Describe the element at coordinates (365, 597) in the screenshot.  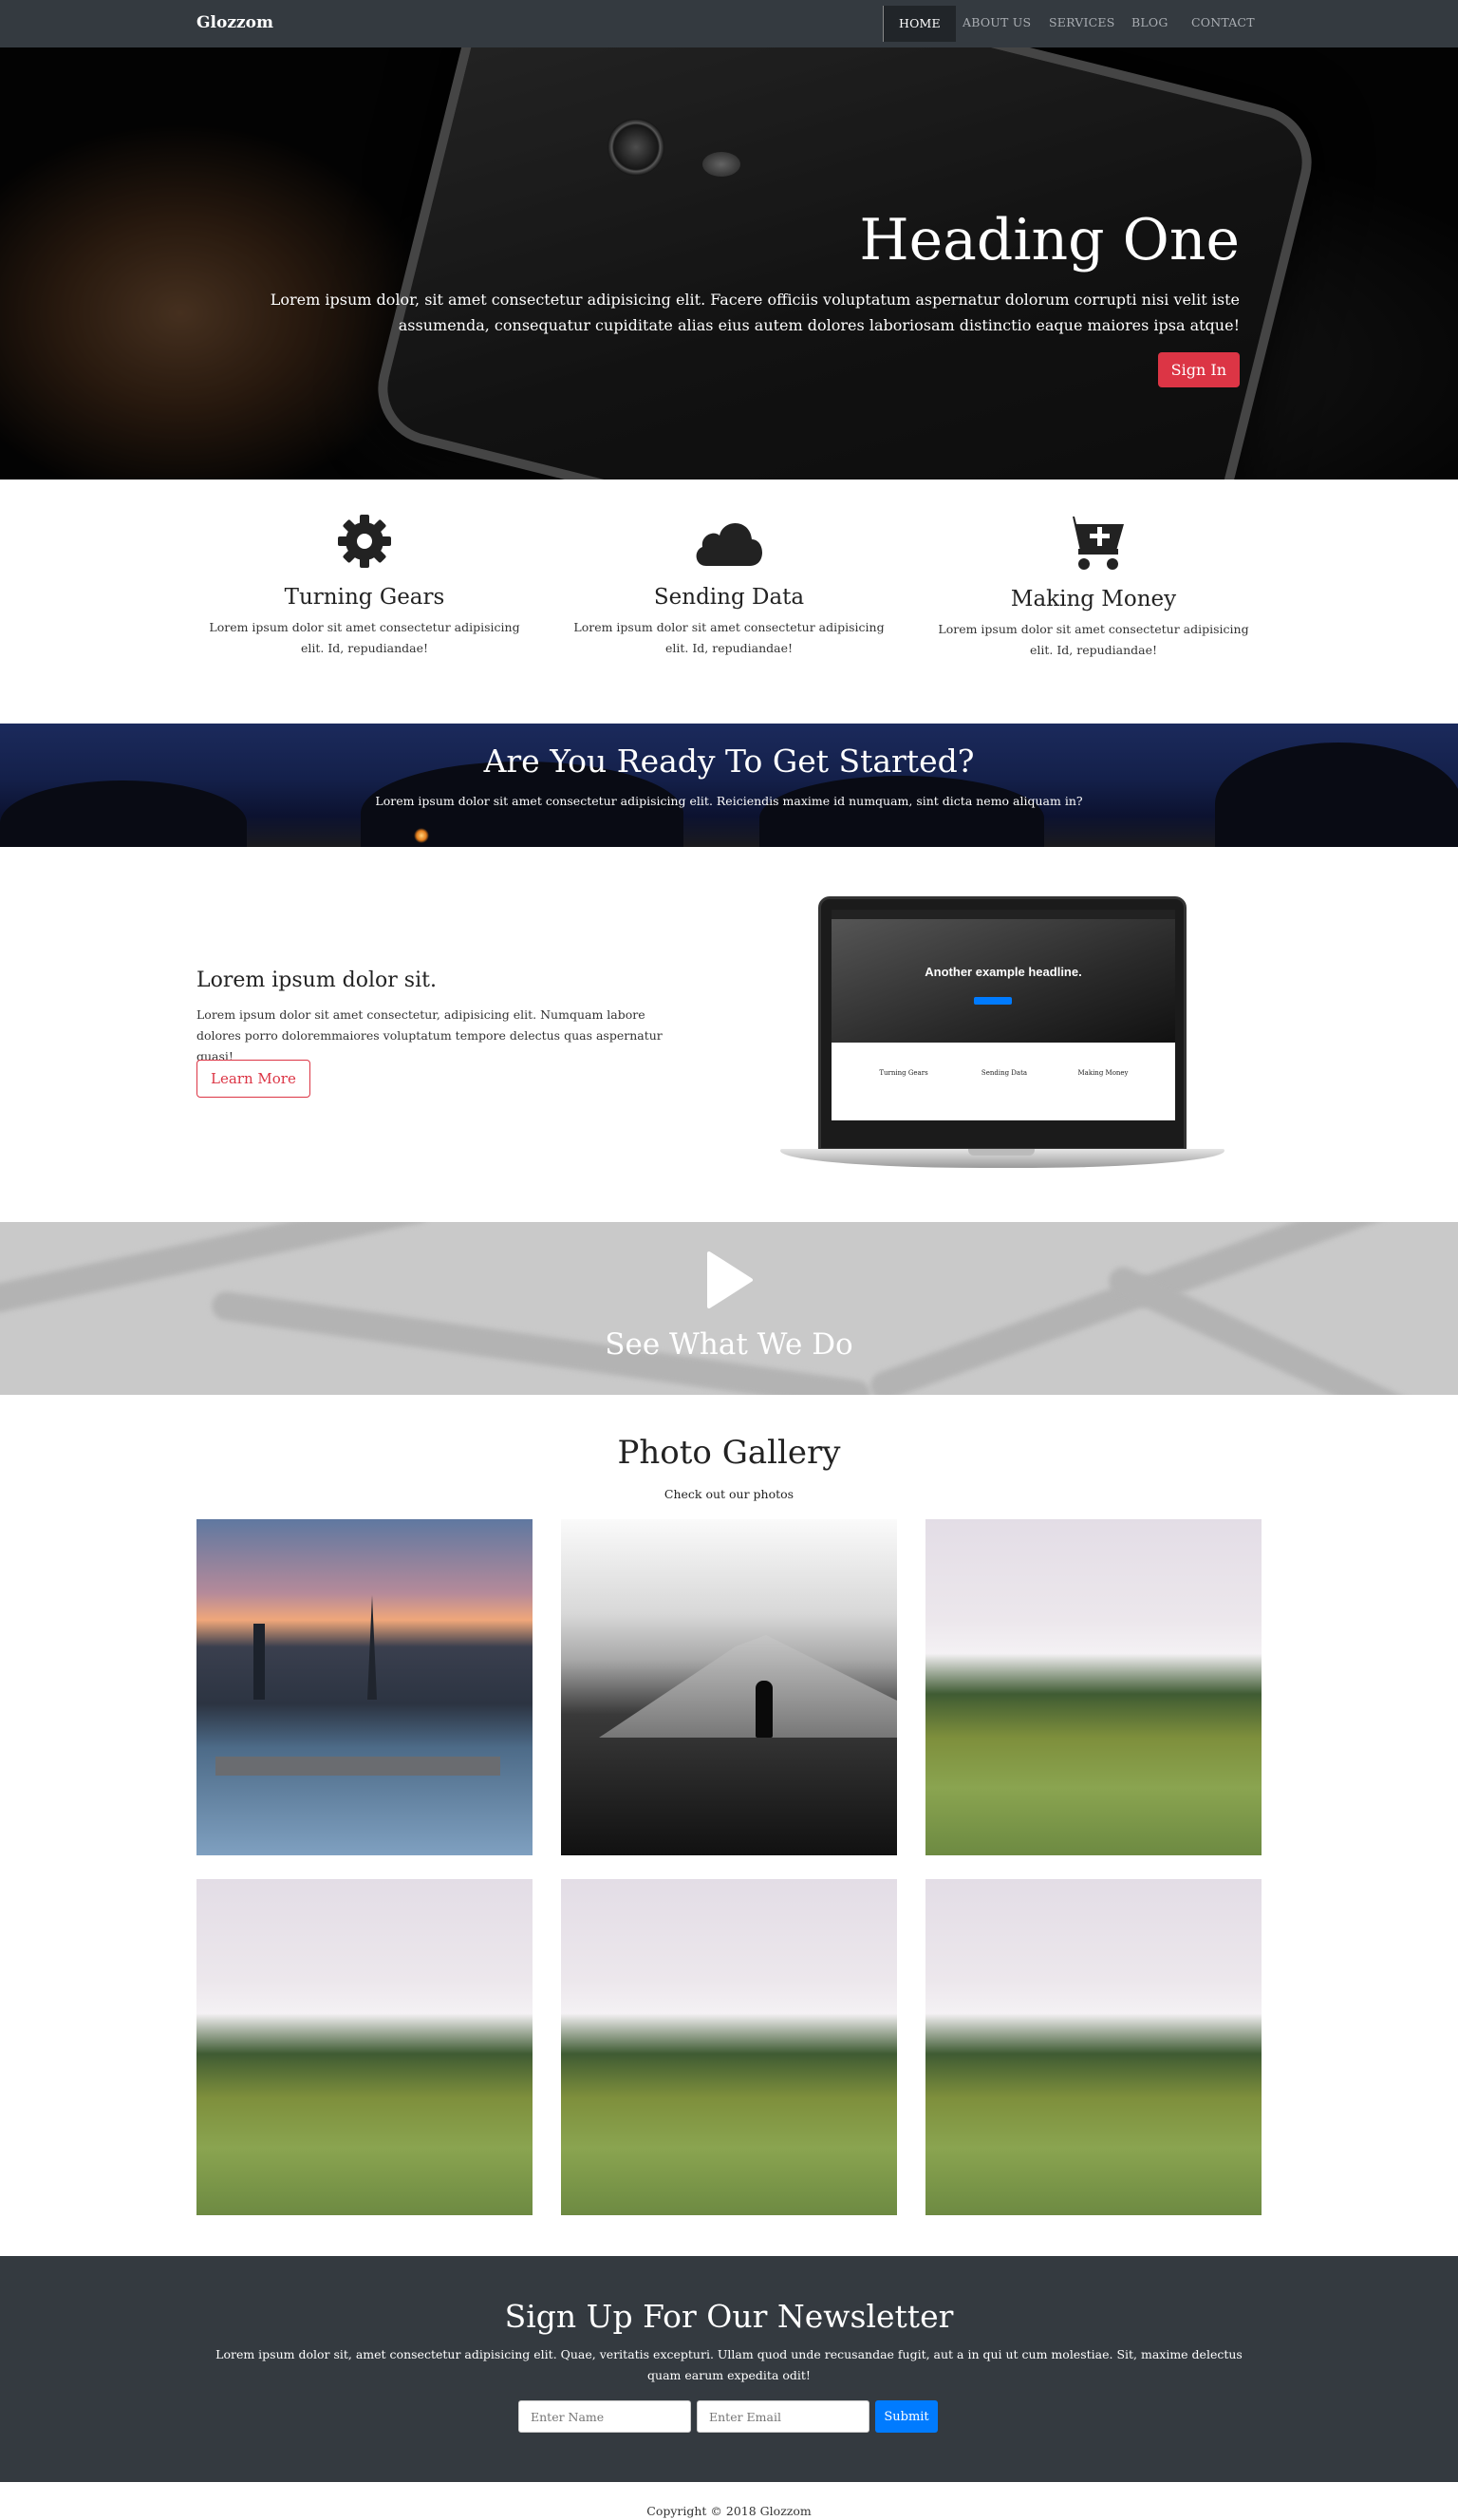
I see `feature-title: Turning Gears` at that location.